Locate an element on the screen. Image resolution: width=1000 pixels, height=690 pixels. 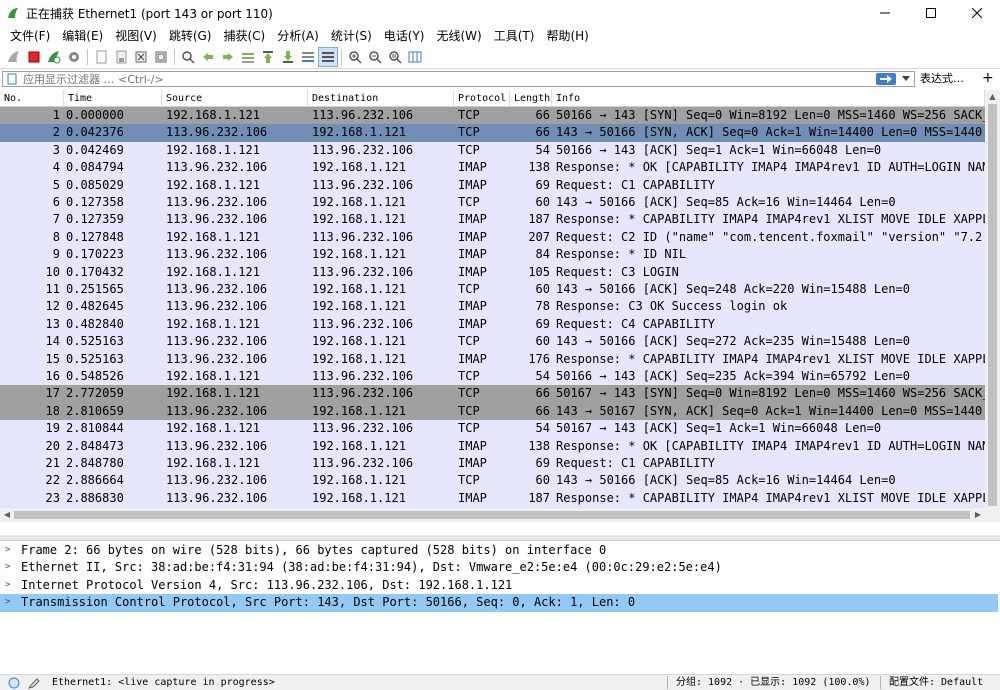
start-capture-button is located at coordinates (14, 57).